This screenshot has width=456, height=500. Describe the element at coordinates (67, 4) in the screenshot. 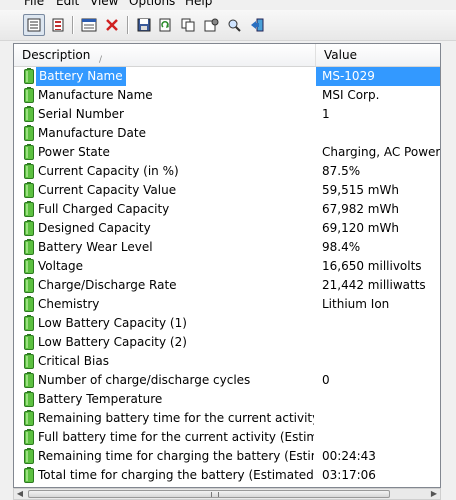

I see `menu-edit: Edit` at that location.